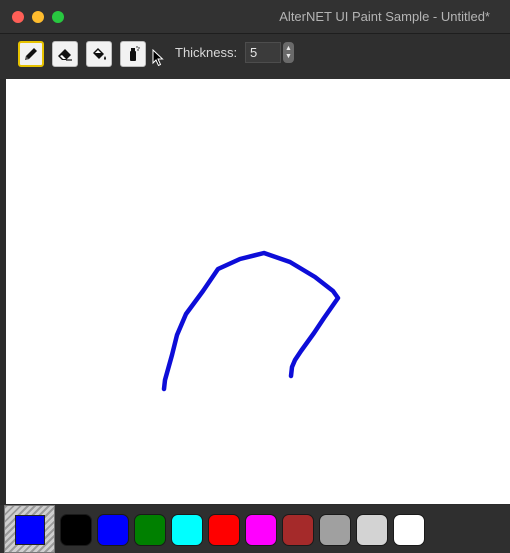 Image resolution: width=510 pixels, height=553 pixels. Describe the element at coordinates (38, 17) in the screenshot. I see `minimize-window-button` at that location.